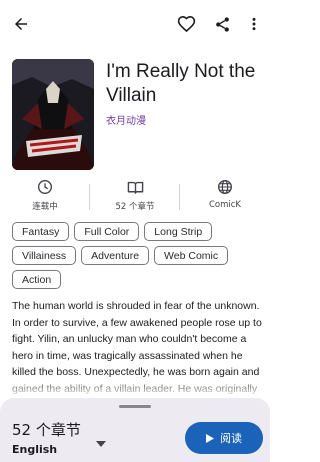  Describe the element at coordinates (21, 24) in the screenshot. I see `back-arrow-icon` at that location.